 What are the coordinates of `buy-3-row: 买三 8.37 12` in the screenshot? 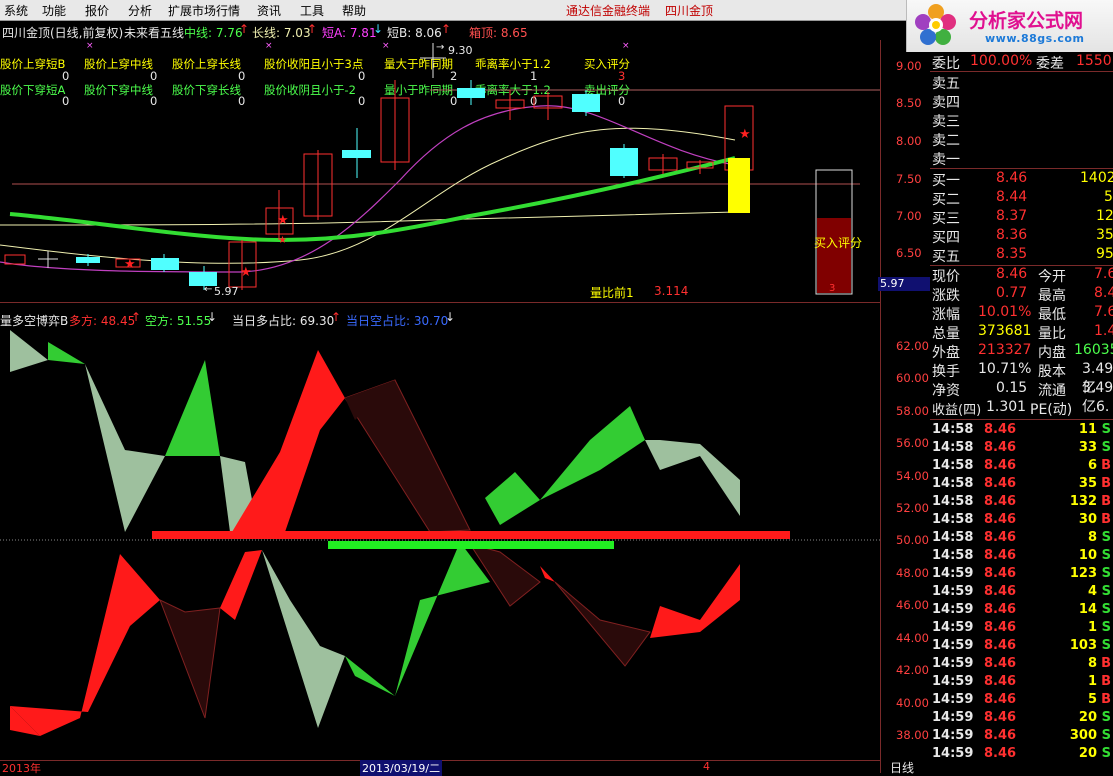 It's located at (1021, 217).